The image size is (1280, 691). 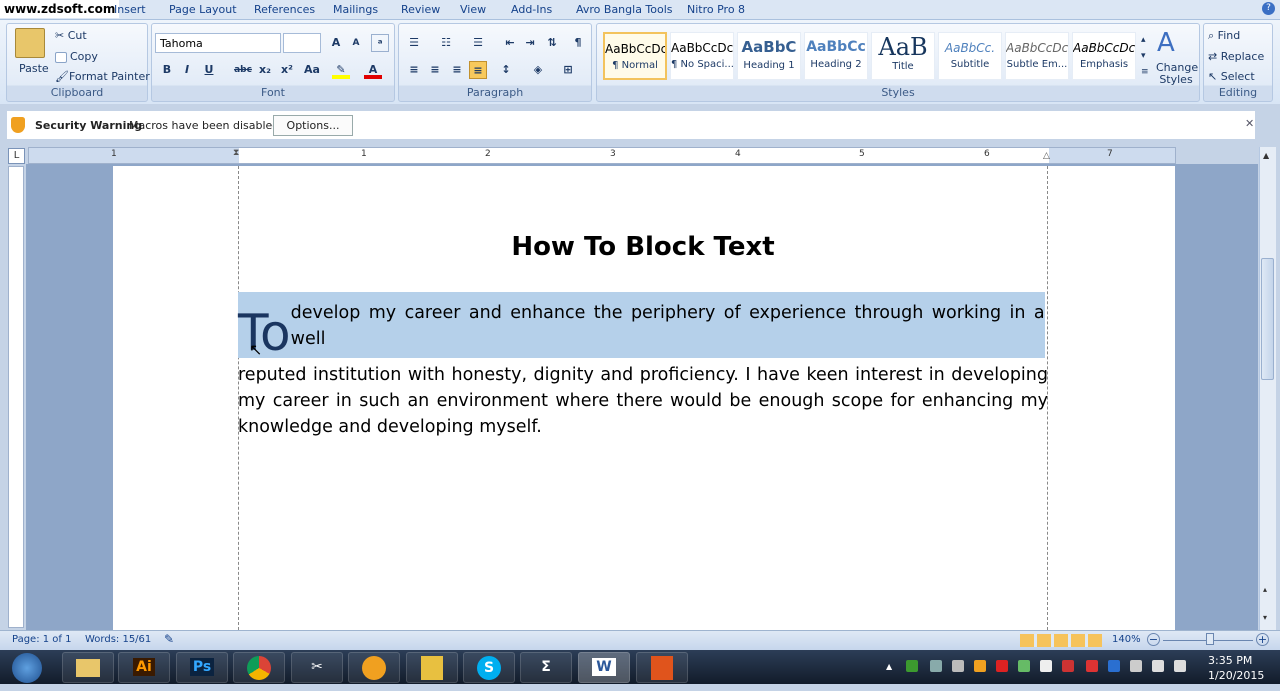 I want to click on indent-marker: ⧗, so click(x=236, y=153).